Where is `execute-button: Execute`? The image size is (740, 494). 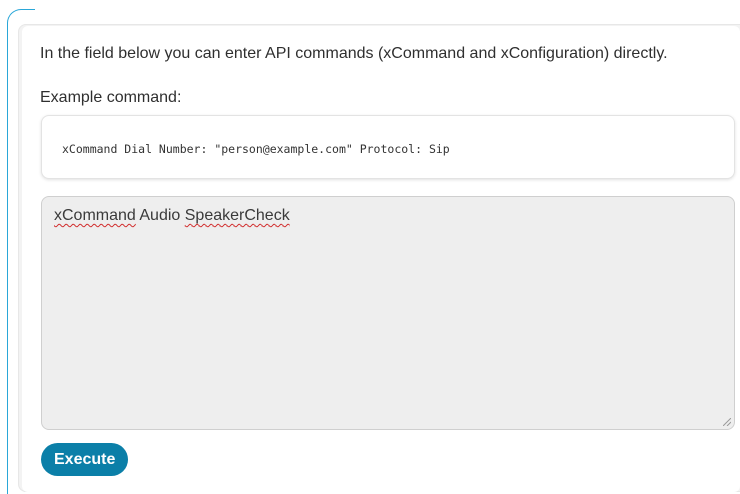 execute-button: Execute is located at coordinates (85, 459).